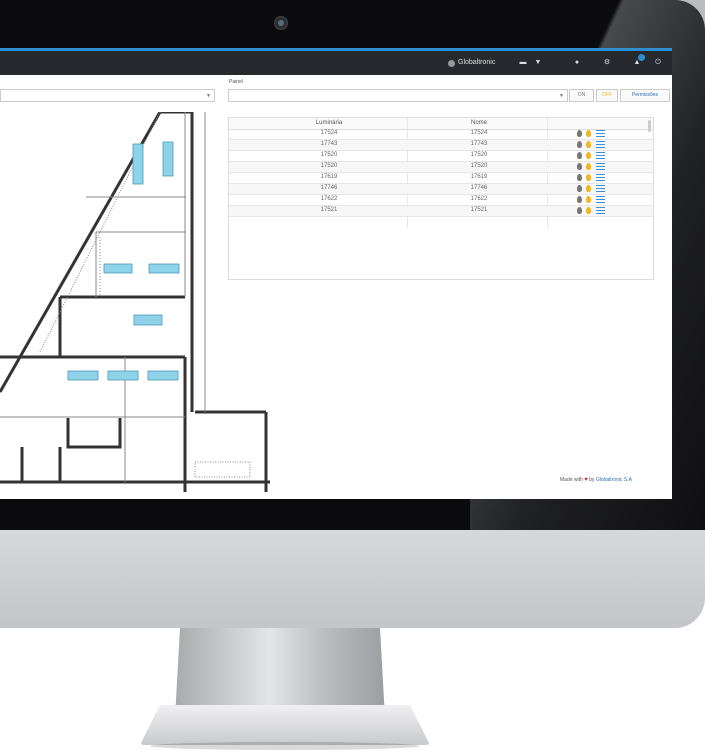 Image resolution: width=705 pixels, height=755 pixels. What do you see at coordinates (658, 63) in the screenshot?
I see `power-icon: ⏻` at bounding box center [658, 63].